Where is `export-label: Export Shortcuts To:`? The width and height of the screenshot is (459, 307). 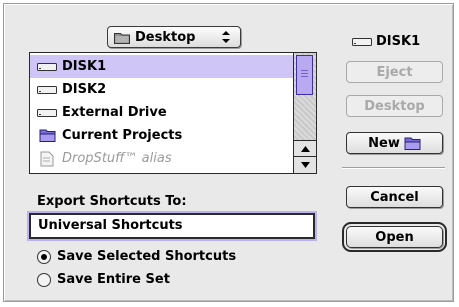
export-label: Export Shortcuts To: is located at coordinates (112, 201).